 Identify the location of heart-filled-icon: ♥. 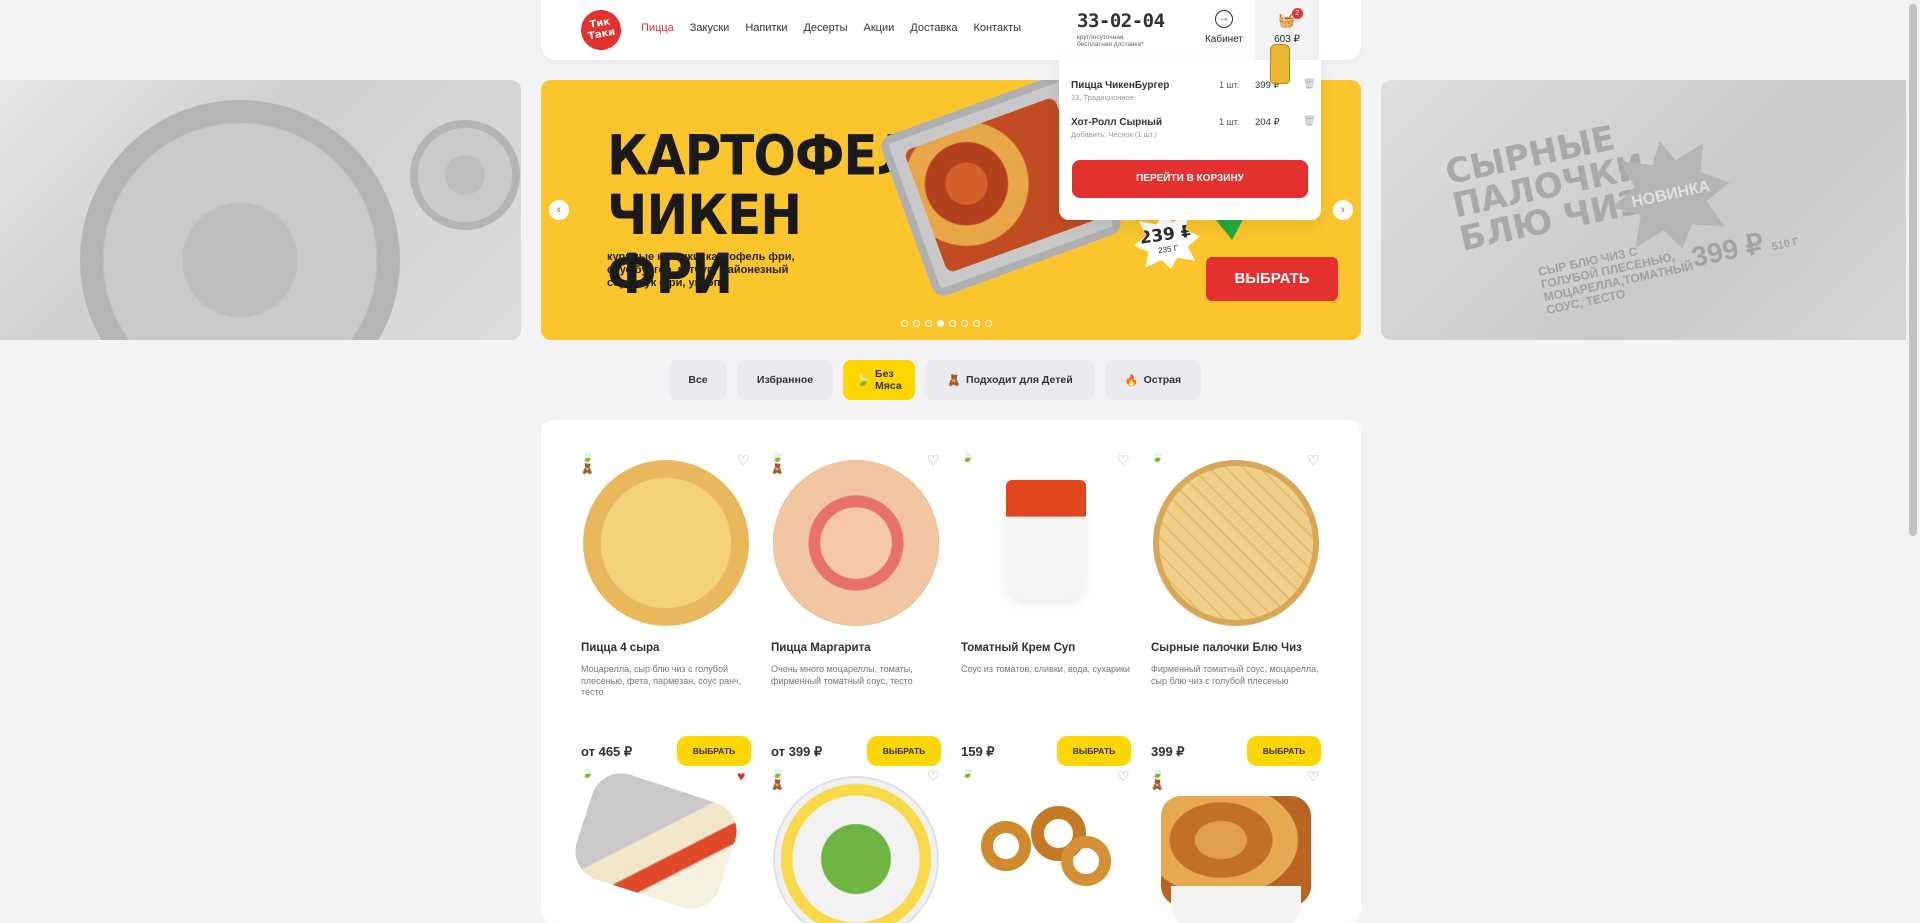
(741, 776).